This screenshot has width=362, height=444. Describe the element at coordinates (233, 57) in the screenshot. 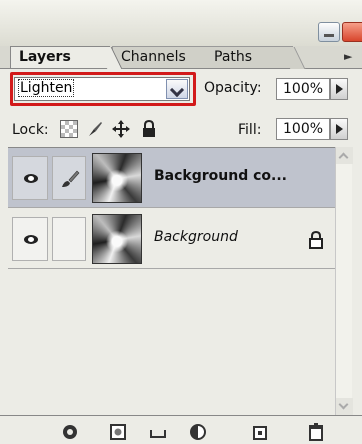

I see `tab-paths-label: Paths` at that location.